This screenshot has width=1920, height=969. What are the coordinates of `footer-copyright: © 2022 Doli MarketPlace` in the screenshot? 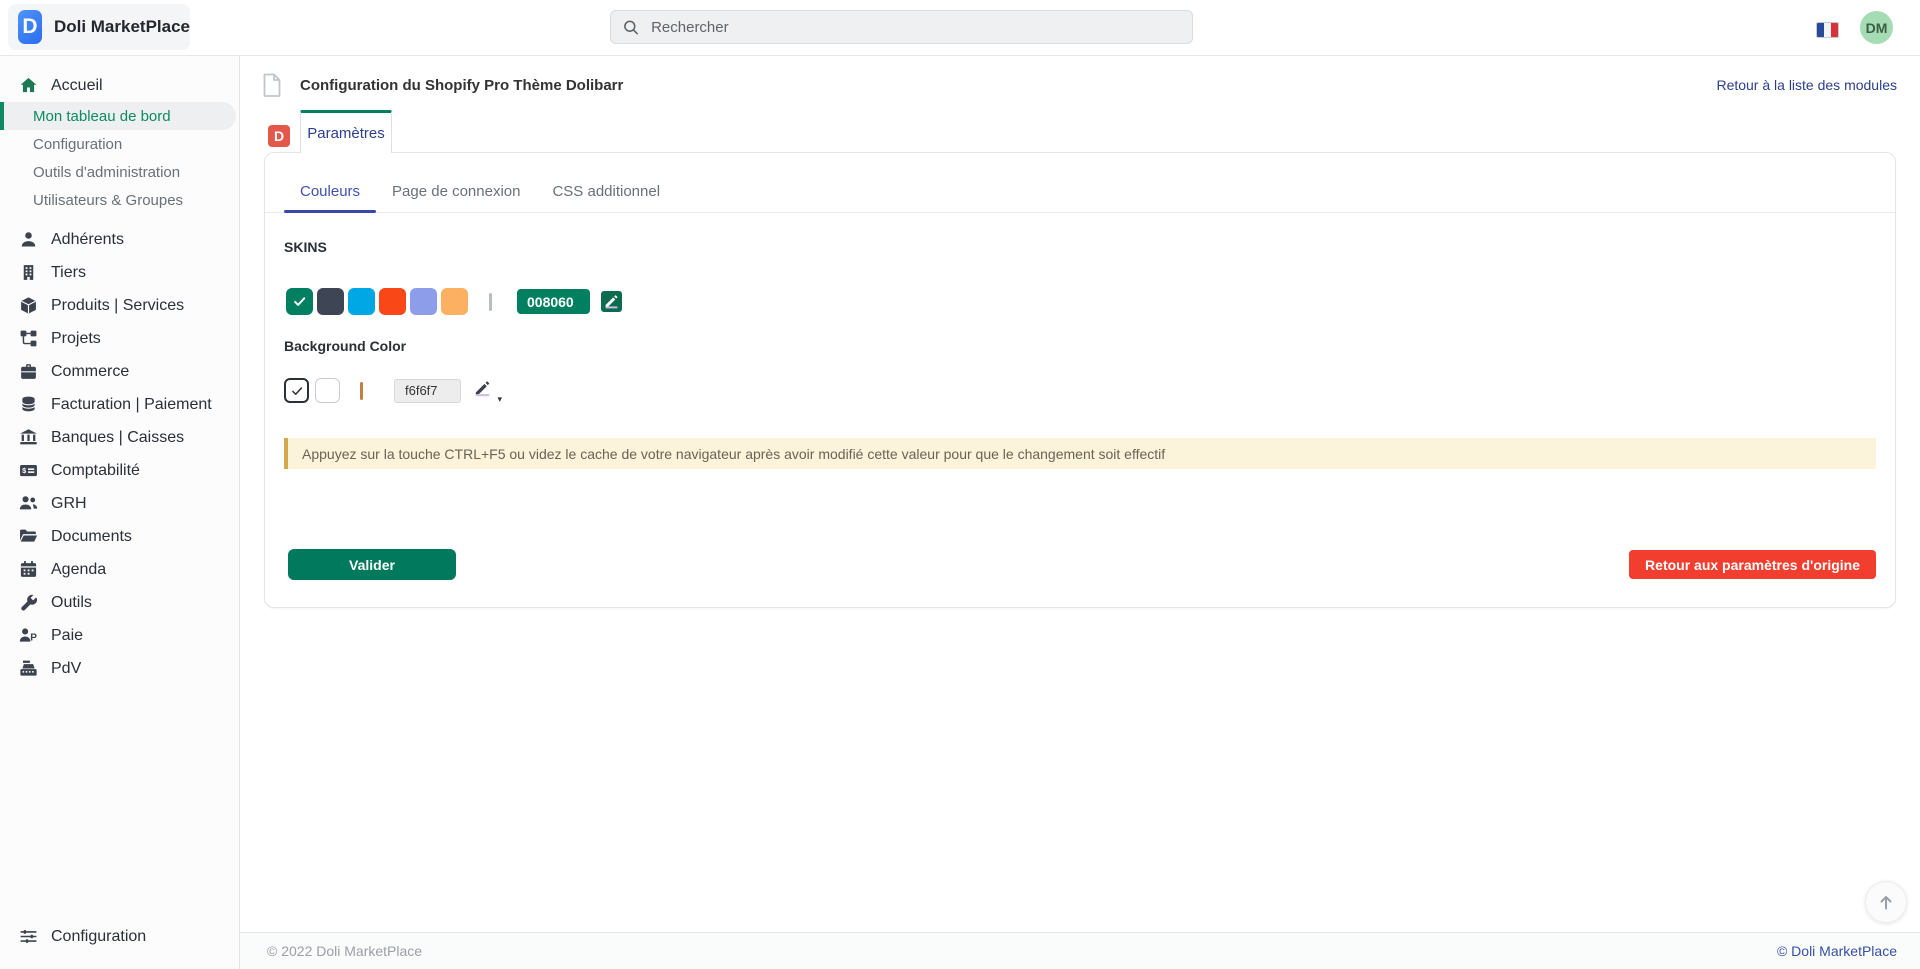 It's located at (345, 951).